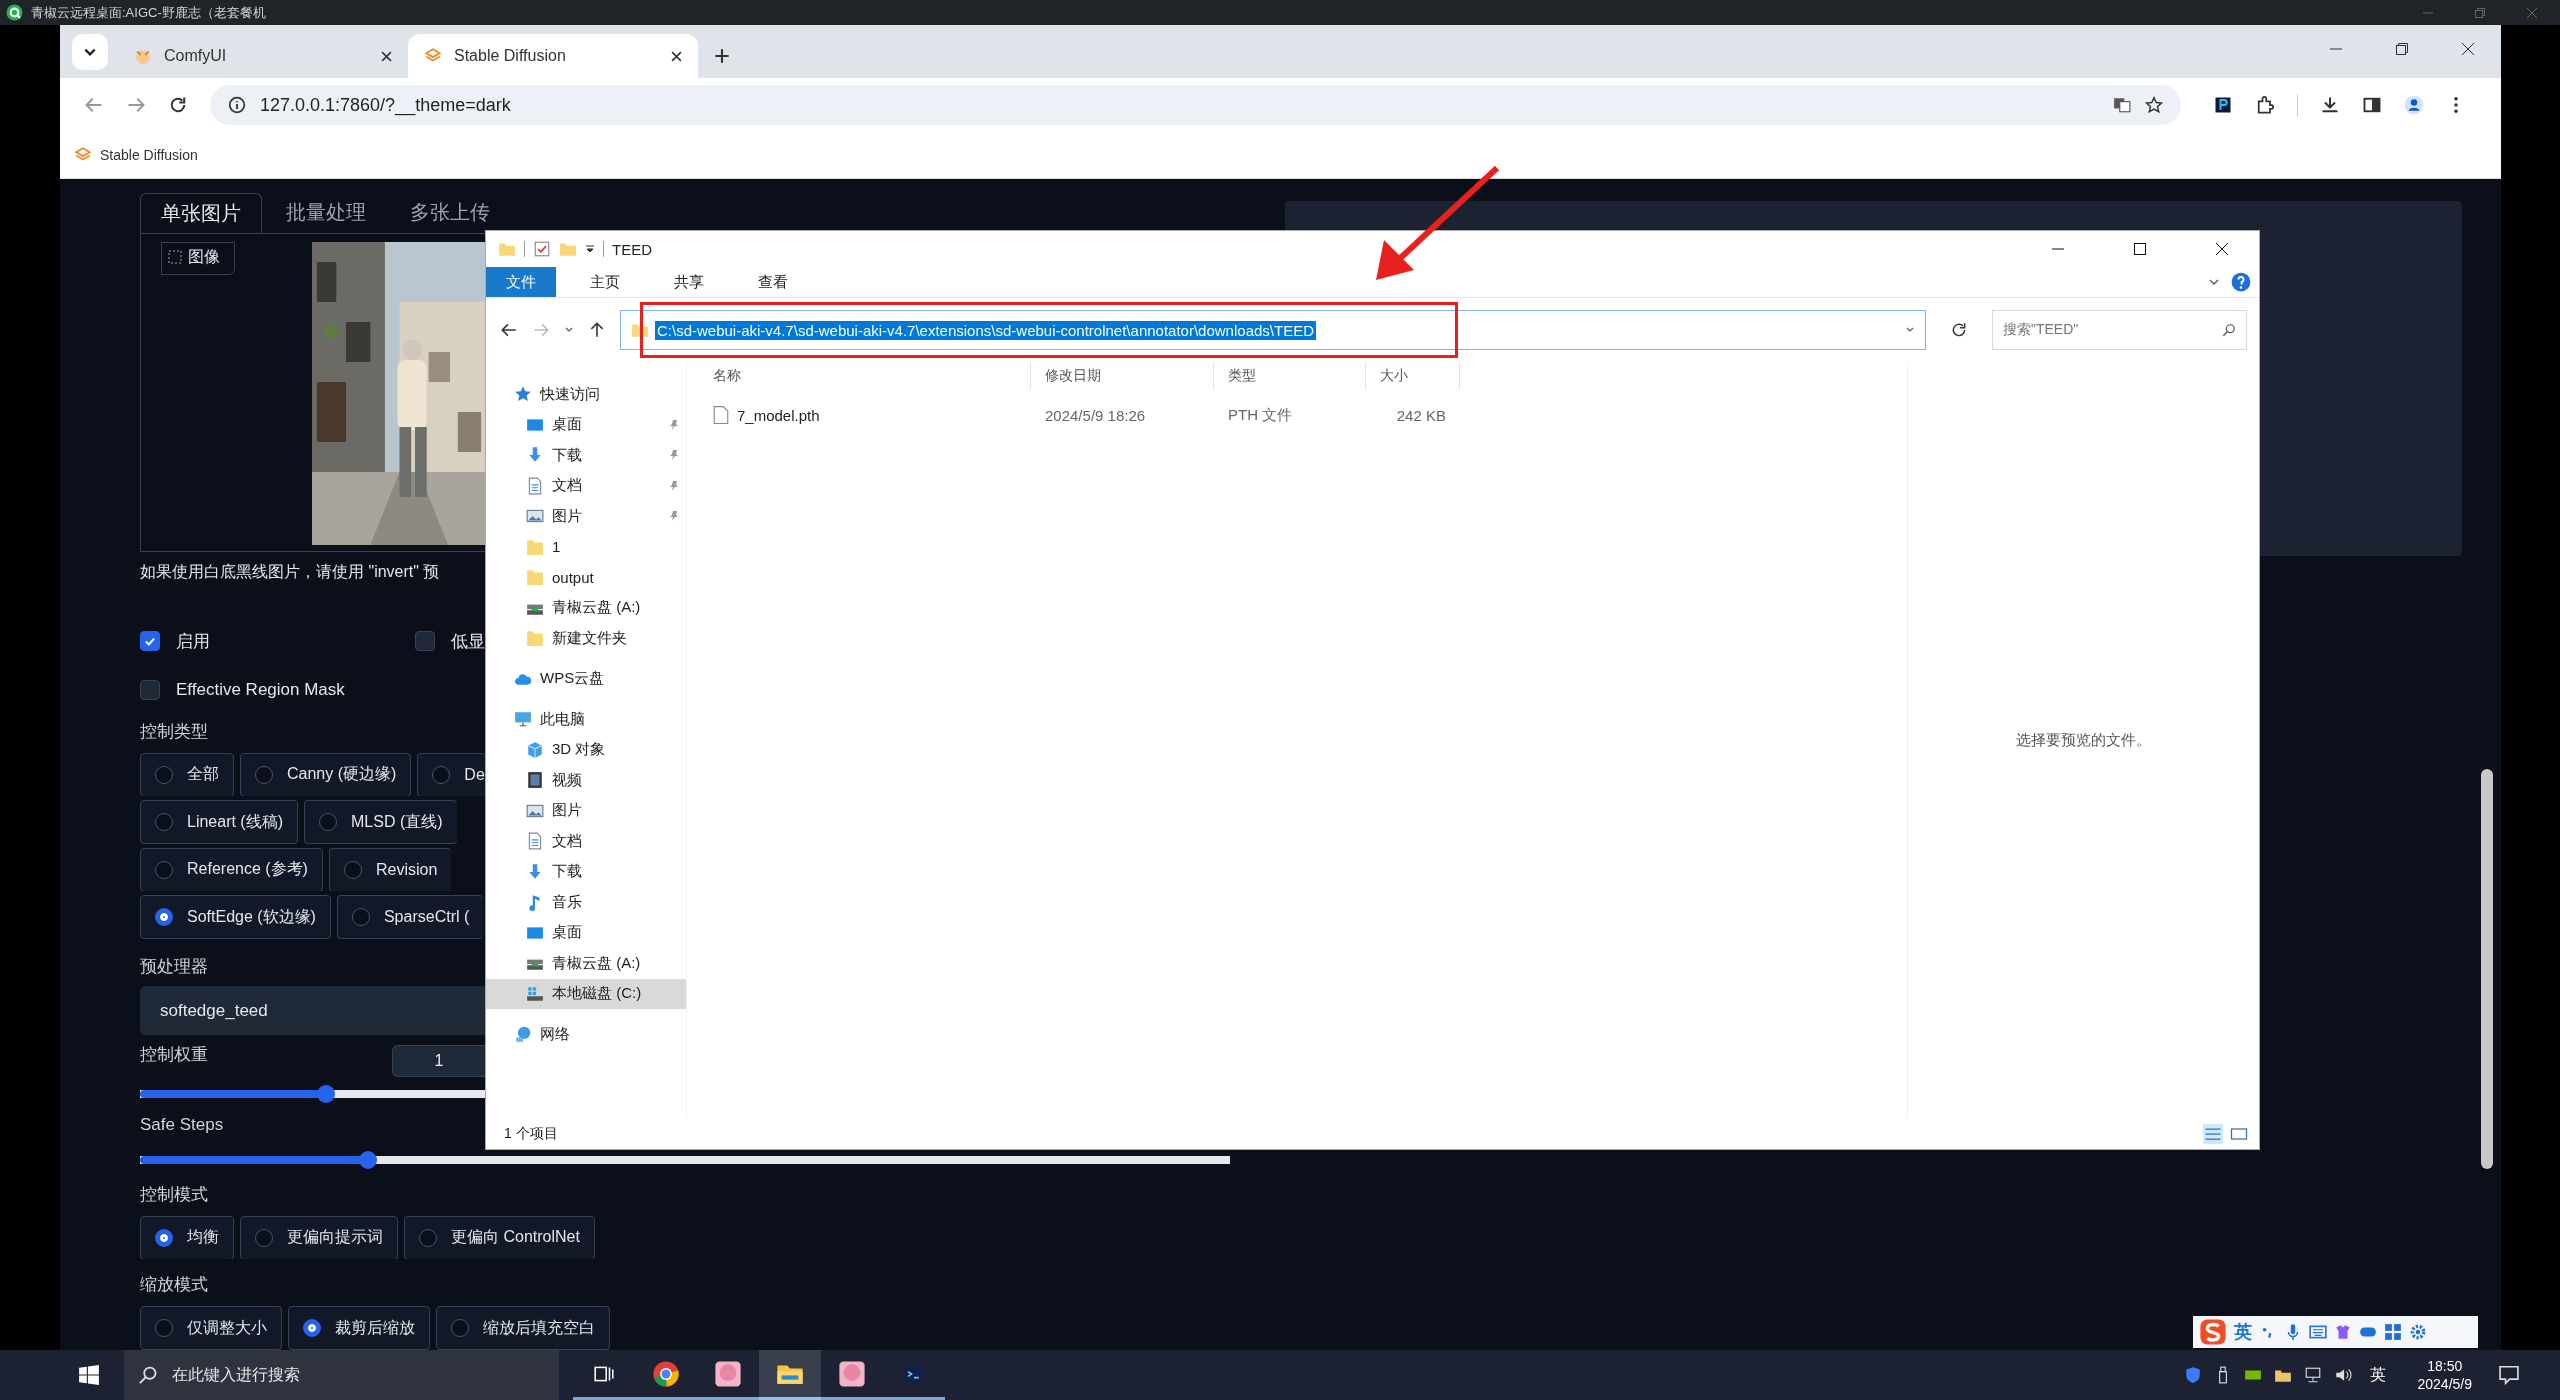 The image size is (2560, 1400). Describe the element at coordinates (2312, 1375) in the screenshot. I see `network-icon` at that location.